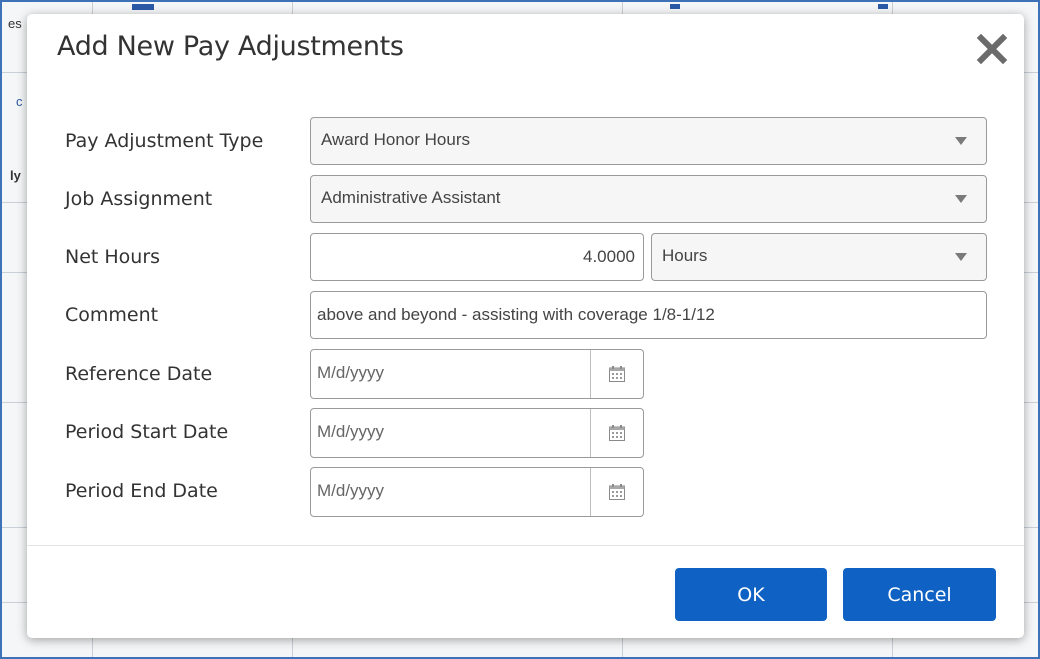 Image resolution: width=1040 pixels, height=659 pixels. What do you see at coordinates (411, 197) in the screenshot?
I see `job-assignment-value: Administrative Assistant` at bounding box center [411, 197].